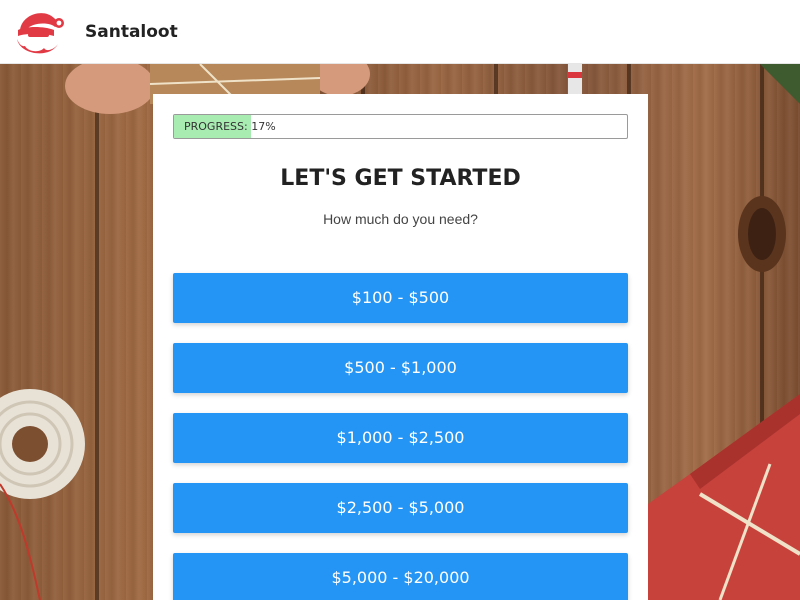 This screenshot has width=800, height=600. I want to click on option-1000-2500-button: $1,000 - $2,500, so click(400, 438).